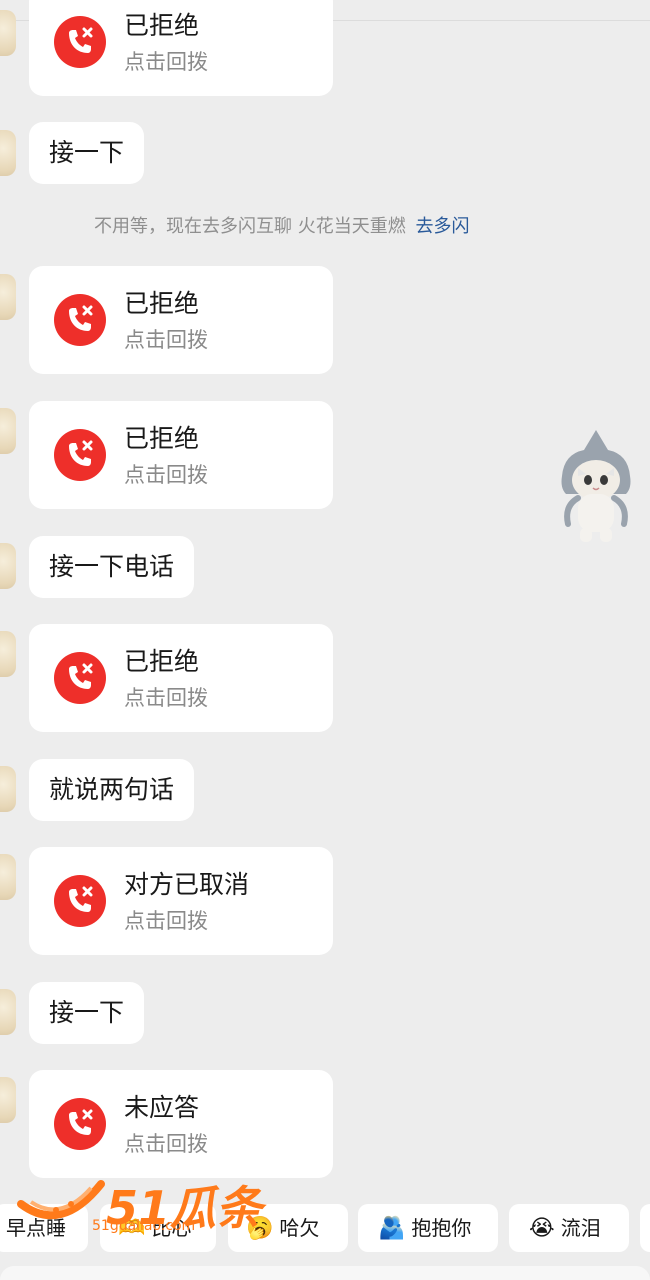  Describe the element at coordinates (181, 901) in the screenshot. I see `call-record-bubble: 对方已取消 点击回拨` at that location.